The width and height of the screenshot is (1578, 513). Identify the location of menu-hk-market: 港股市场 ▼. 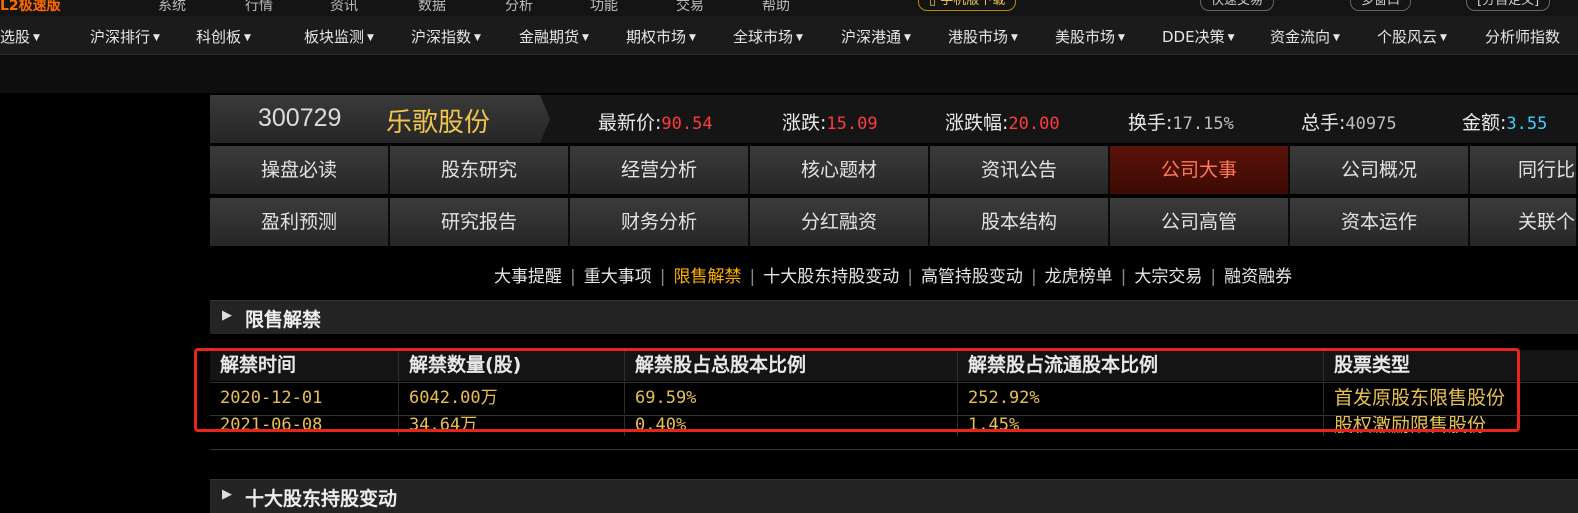
(983, 36).